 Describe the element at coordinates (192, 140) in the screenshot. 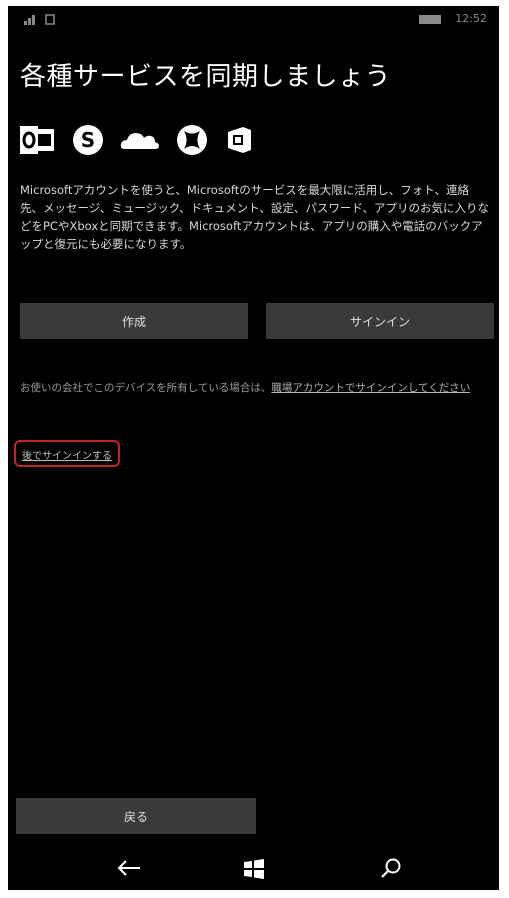

I see `xbox-icon` at that location.